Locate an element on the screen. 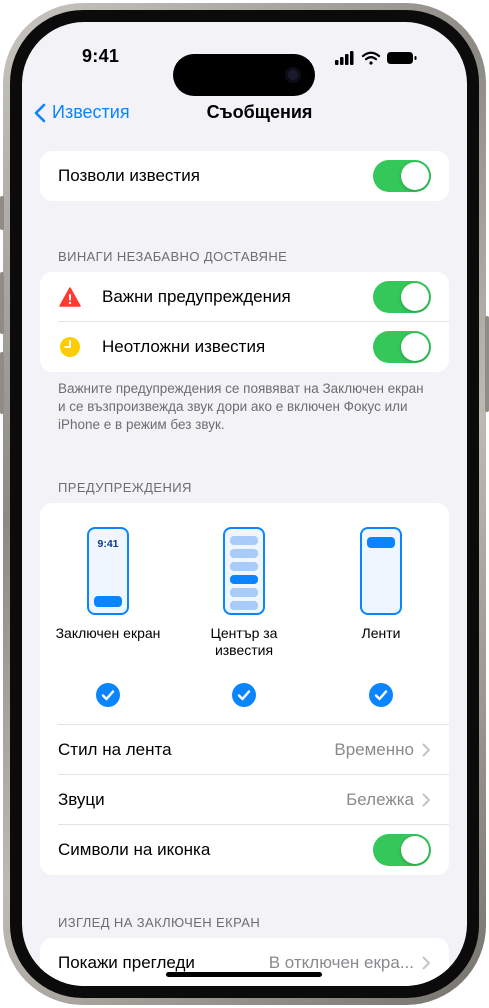 The image size is (489, 1008). alert-option-banners: Ленти is located at coordinates (381, 584).